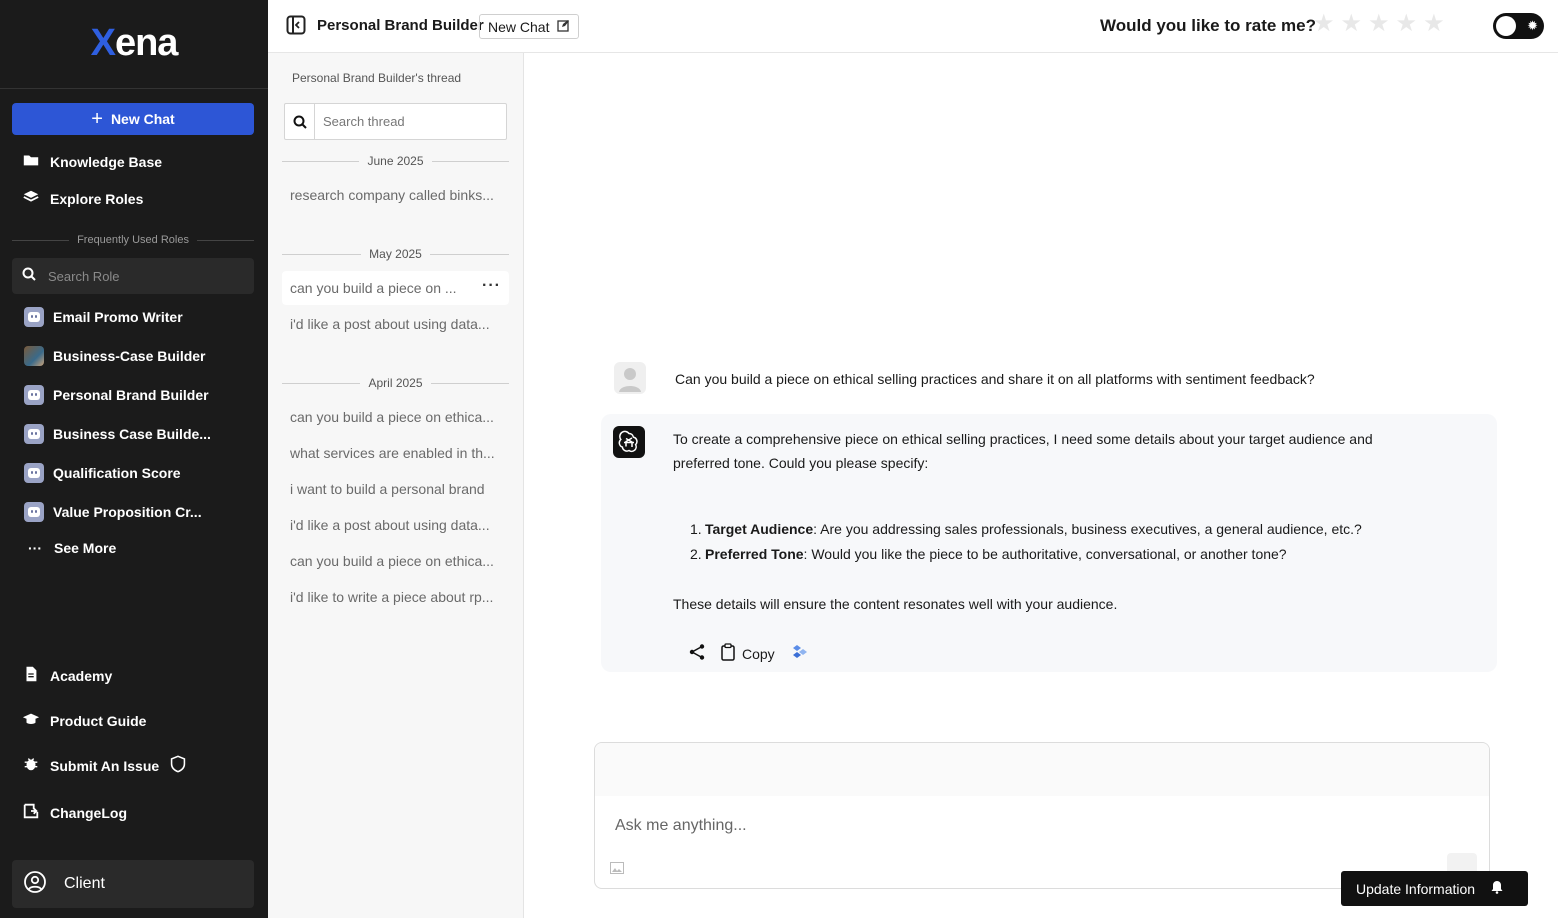 The height and width of the screenshot is (918, 1558). I want to click on plus-icon: +, so click(97, 119).